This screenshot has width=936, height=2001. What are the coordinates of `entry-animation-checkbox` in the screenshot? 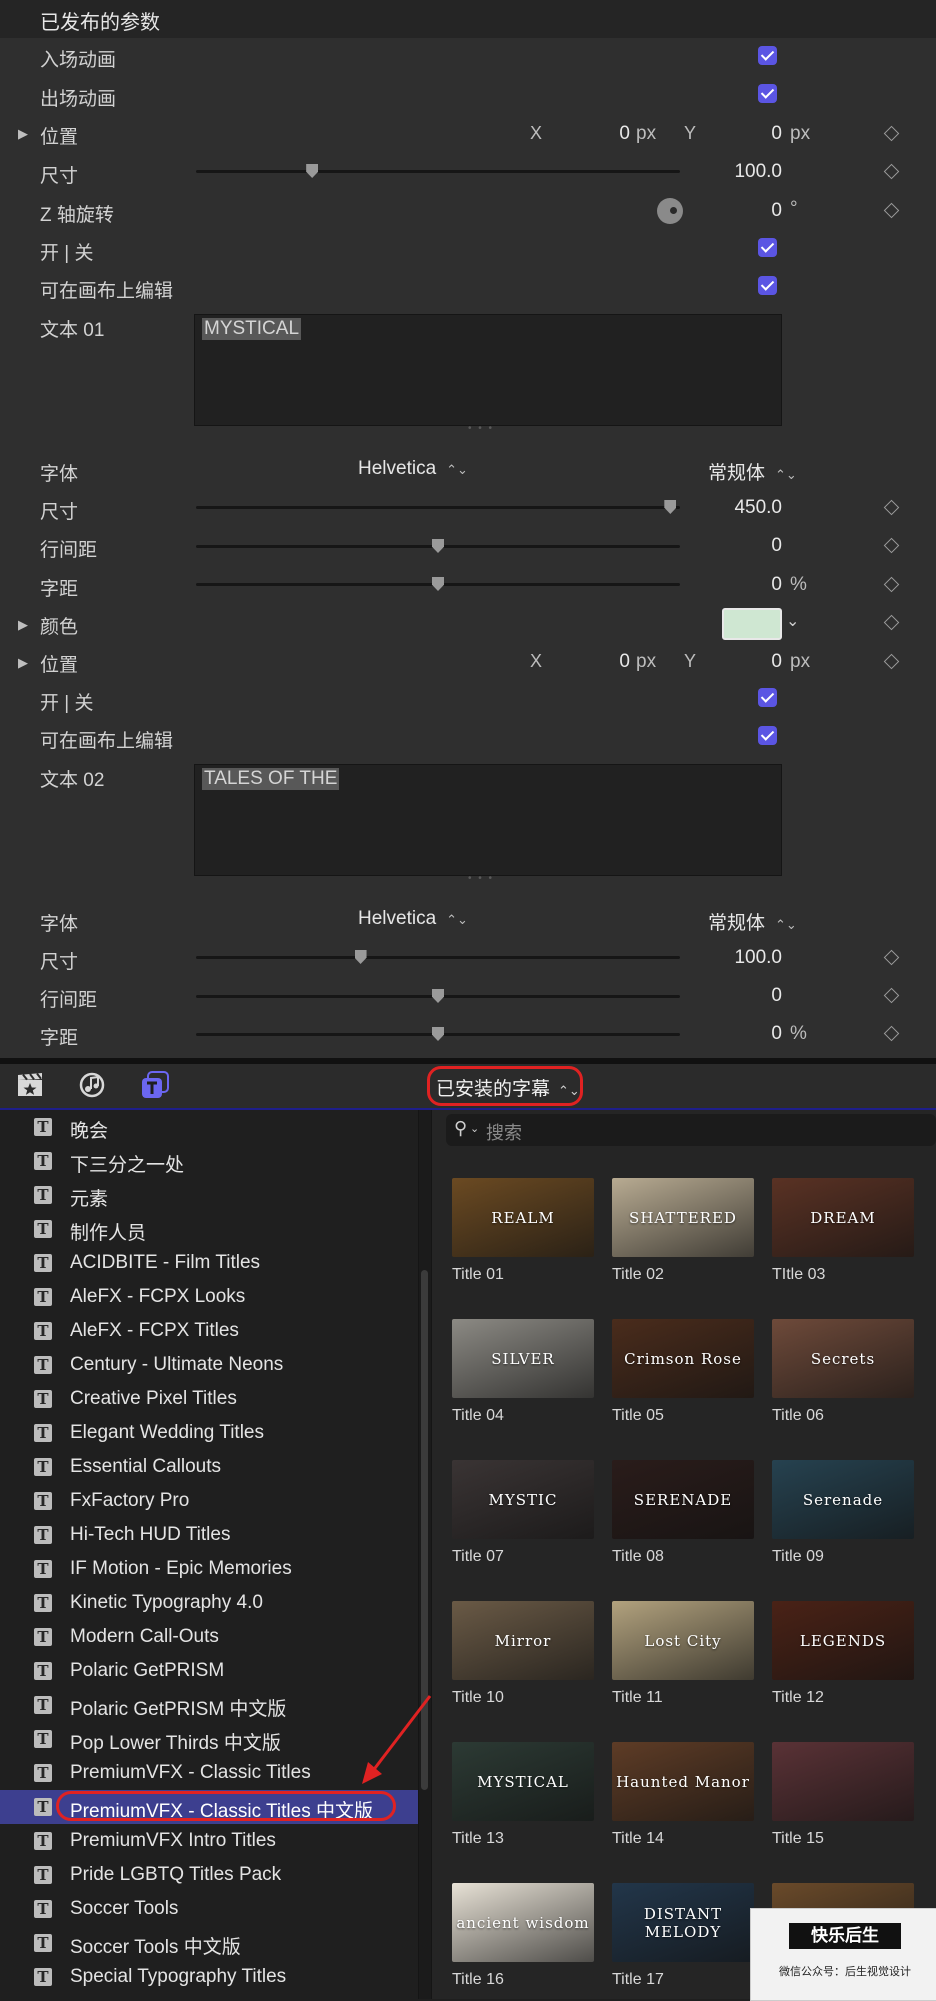 It's located at (767, 55).